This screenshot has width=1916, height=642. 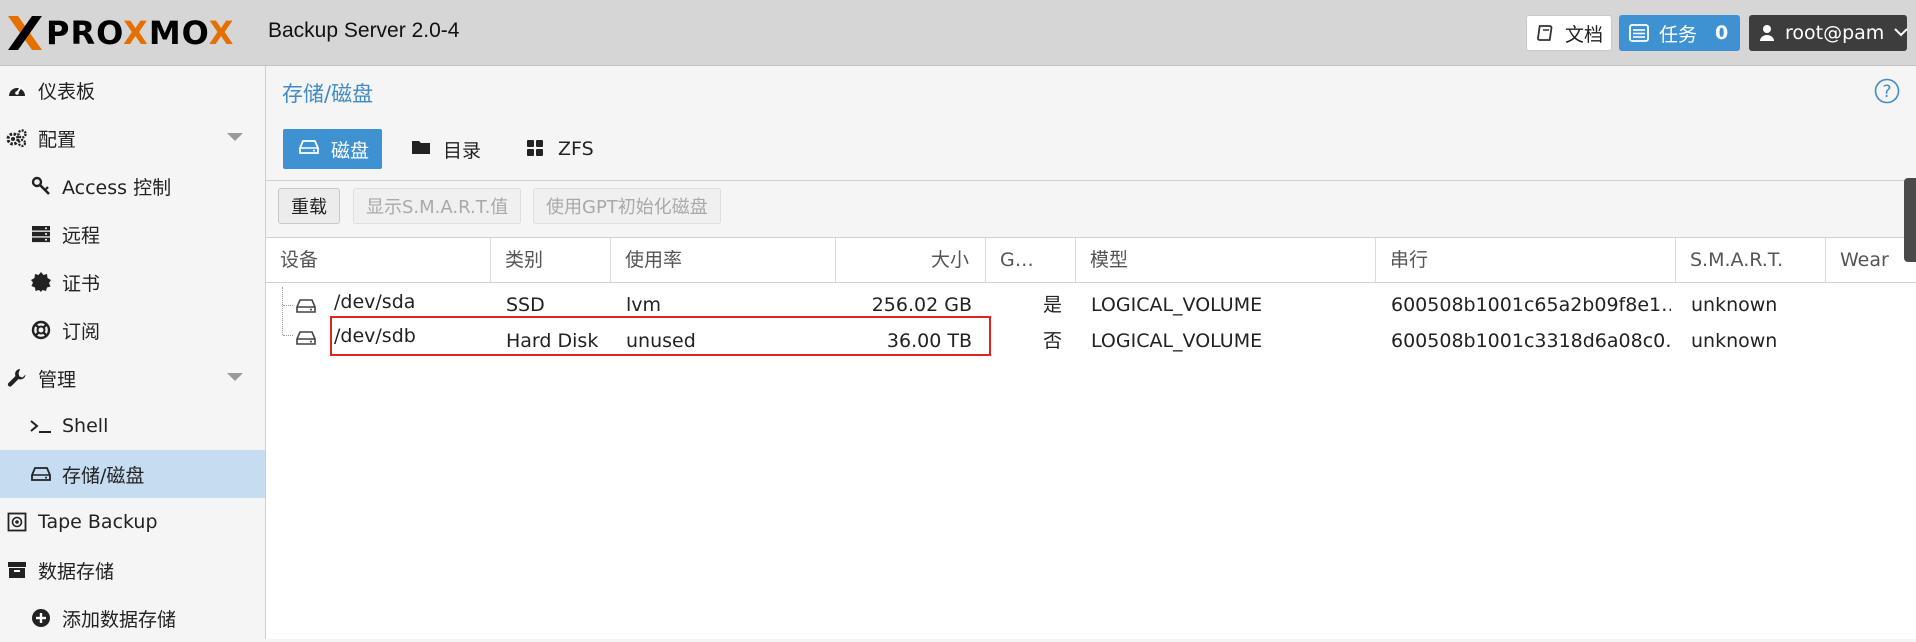 I want to click on user-icon, so click(x=1767, y=33).